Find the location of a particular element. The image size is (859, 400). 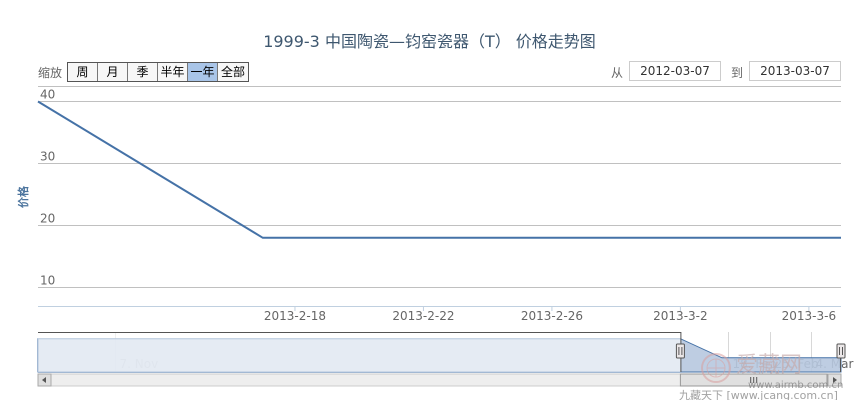

y-tick-labels: 10 20 30 40 is located at coordinates (47, 188).